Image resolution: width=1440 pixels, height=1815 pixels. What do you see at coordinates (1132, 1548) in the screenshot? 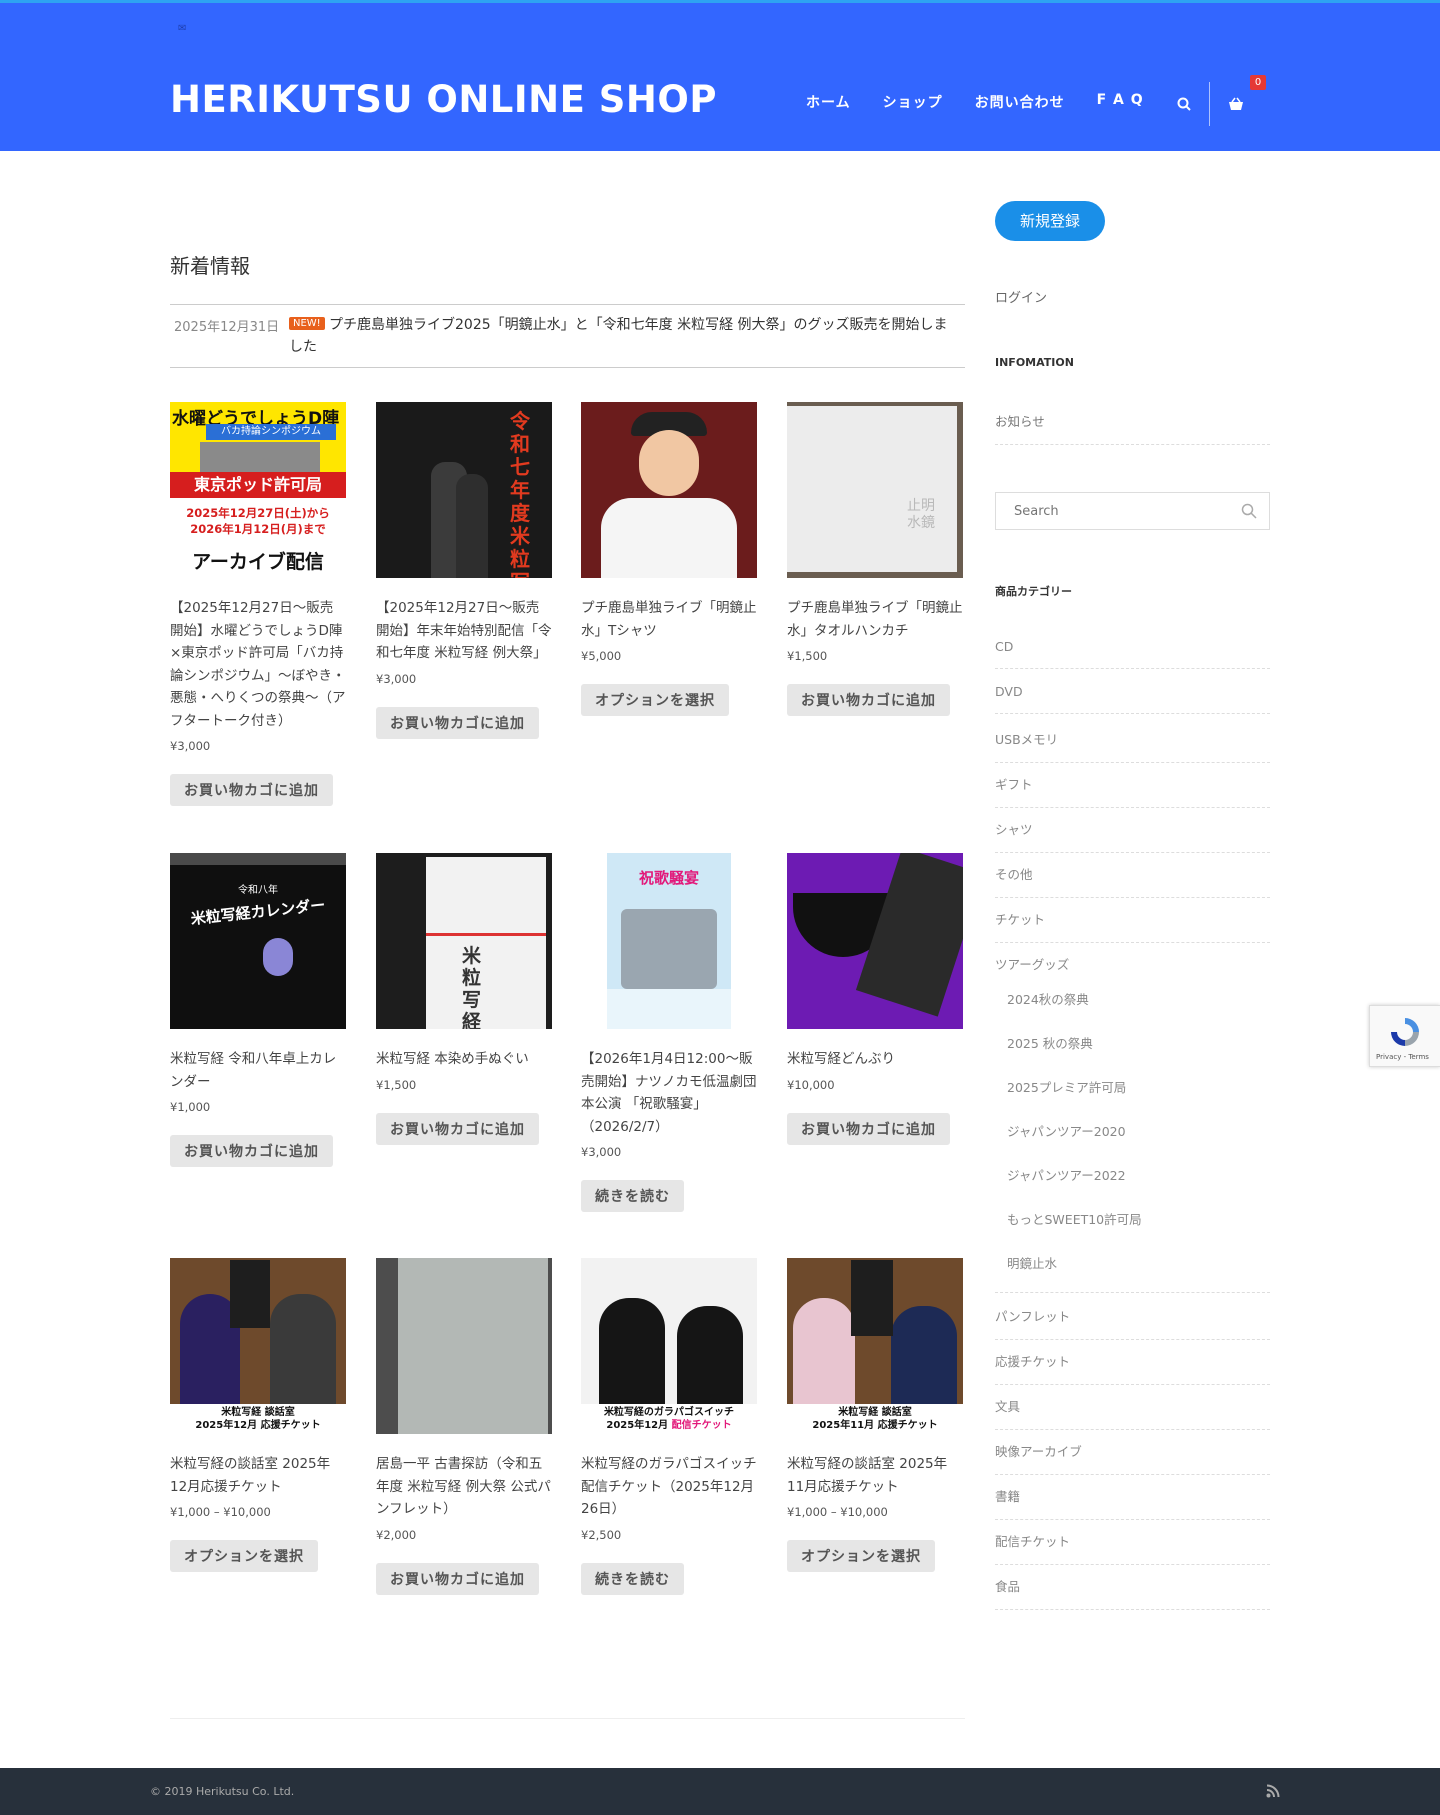
I see `category-stream-ticket: 配信チケット` at bounding box center [1132, 1548].